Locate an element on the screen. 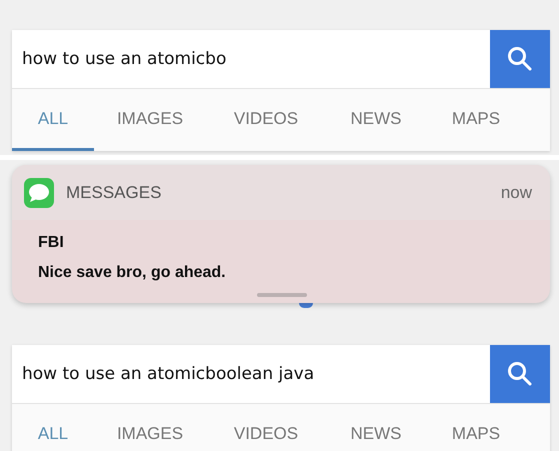  search-field: how to use an atomicboolean java is located at coordinates (251, 374).